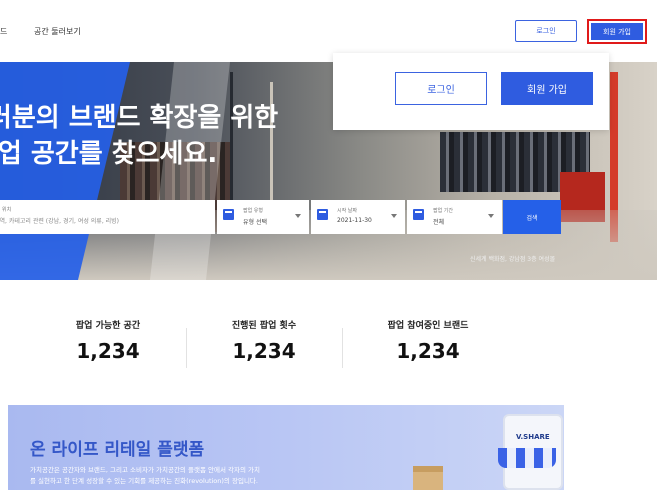  I want to click on type-select-label: 팝업 유형, so click(253, 211).